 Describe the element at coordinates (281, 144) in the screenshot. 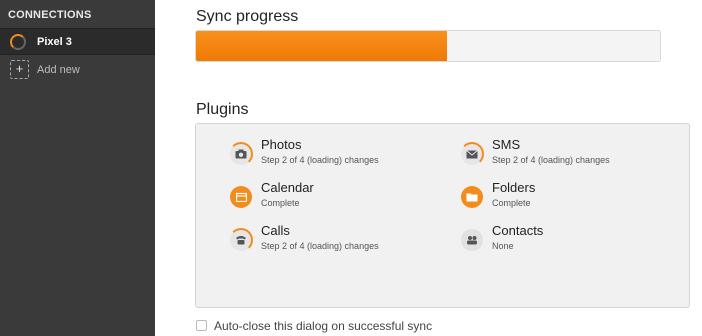

I see `plugin-name: Photos` at that location.